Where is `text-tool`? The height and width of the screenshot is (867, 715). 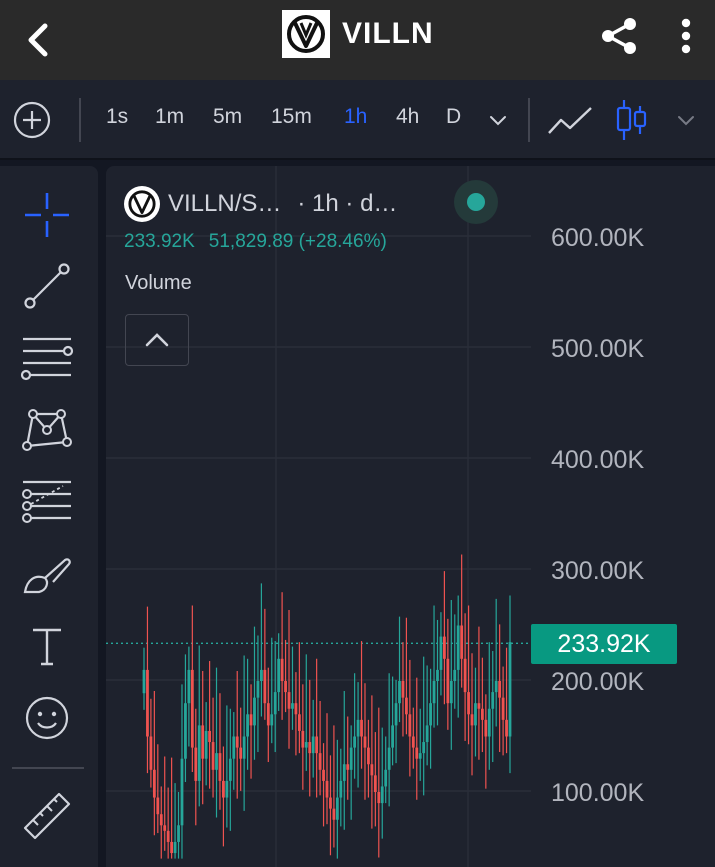 text-tool is located at coordinates (47, 646).